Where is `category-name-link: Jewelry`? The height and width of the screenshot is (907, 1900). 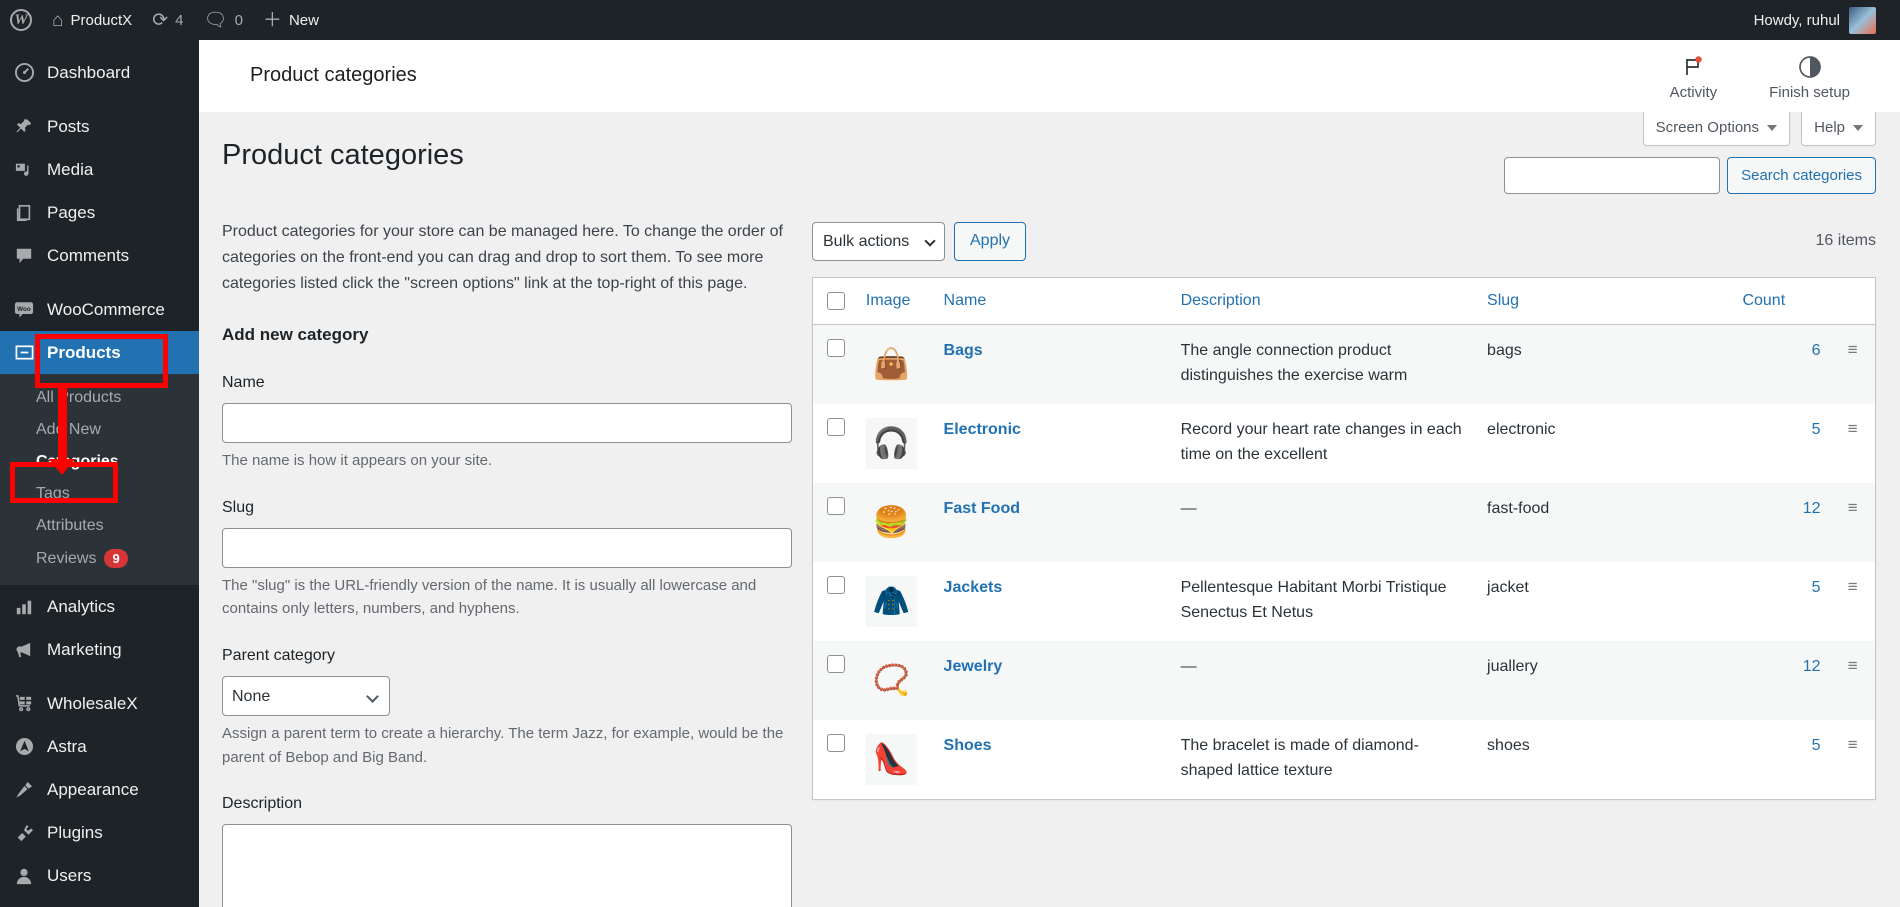
category-name-link: Jewelry is located at coordinates (973, 666).